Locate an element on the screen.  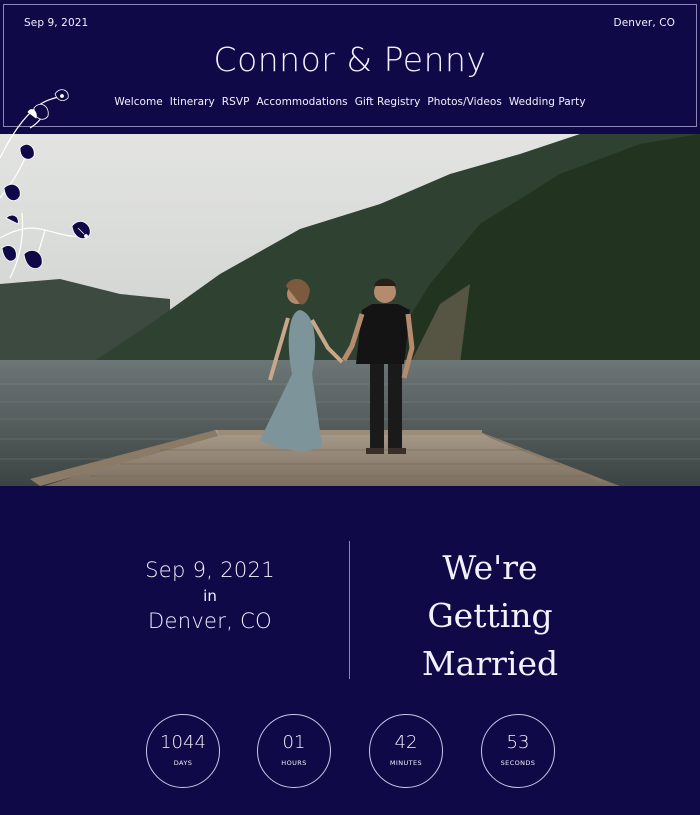
nav-rsvp: RSVP is located at coordinates (236, 102).